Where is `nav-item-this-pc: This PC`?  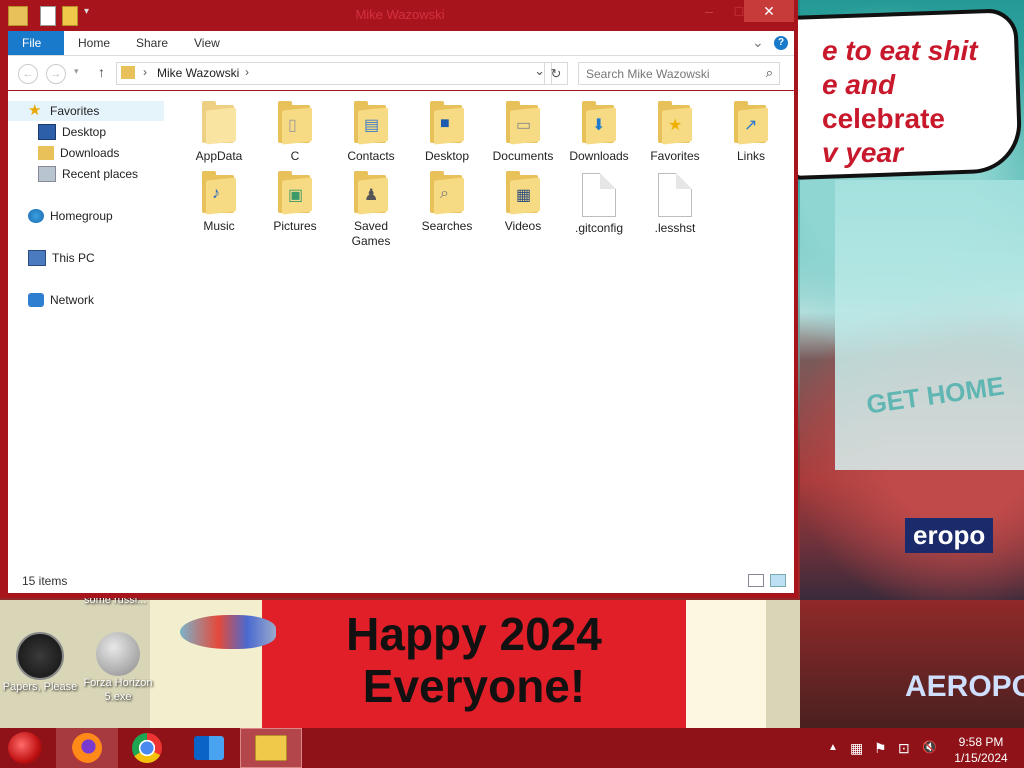 nav-item-this-pc: This PC is located at coordinates (61, 258).